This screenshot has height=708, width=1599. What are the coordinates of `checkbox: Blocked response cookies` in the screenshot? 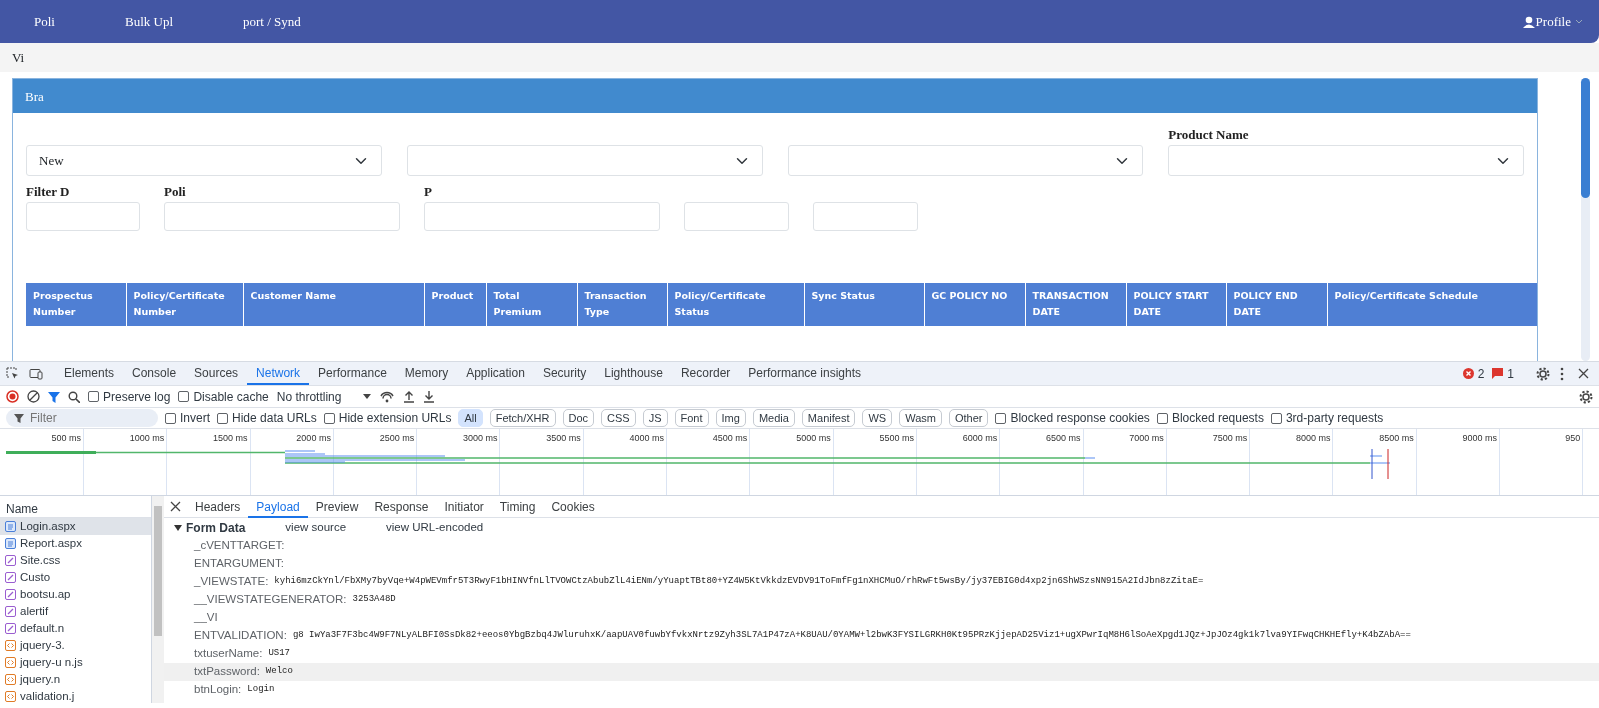 It's located at (1072, 418).